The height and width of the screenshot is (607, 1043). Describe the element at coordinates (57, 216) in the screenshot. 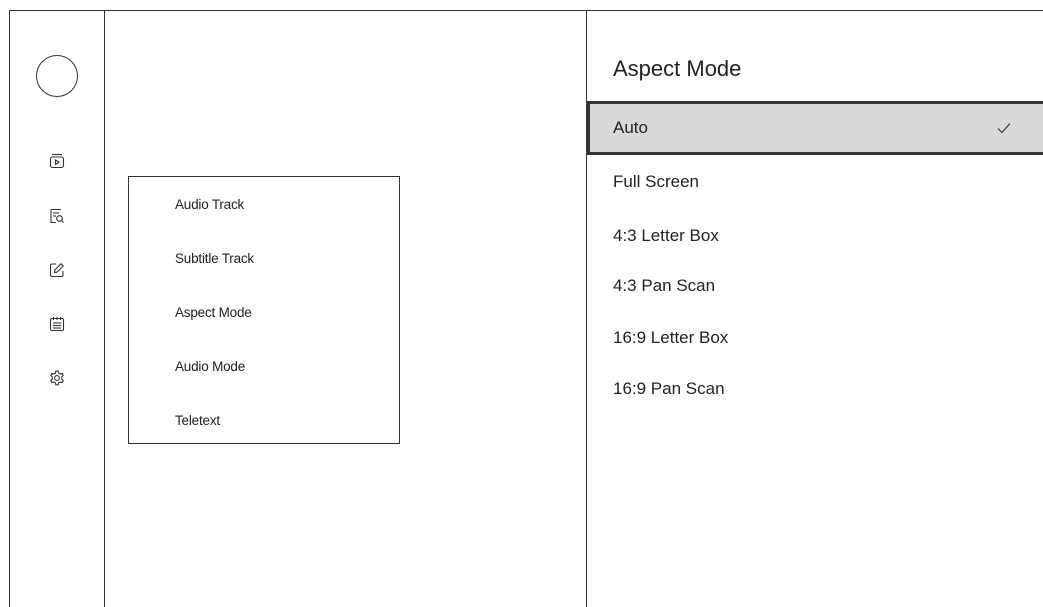

I see `search-document-icon` at that location.